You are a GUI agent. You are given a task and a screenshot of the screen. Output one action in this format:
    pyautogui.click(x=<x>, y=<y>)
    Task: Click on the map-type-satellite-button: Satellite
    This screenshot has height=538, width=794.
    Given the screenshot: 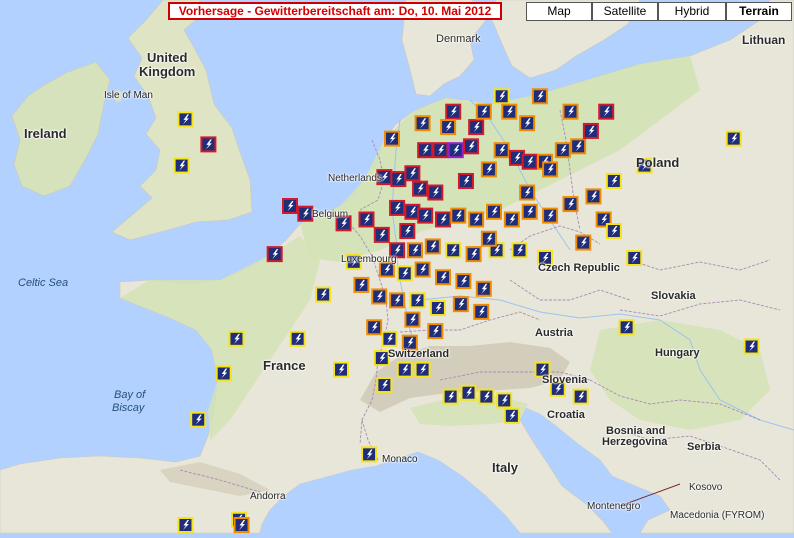 What is the action you would take?
    pyautogui.click(x=625, y=11)
    